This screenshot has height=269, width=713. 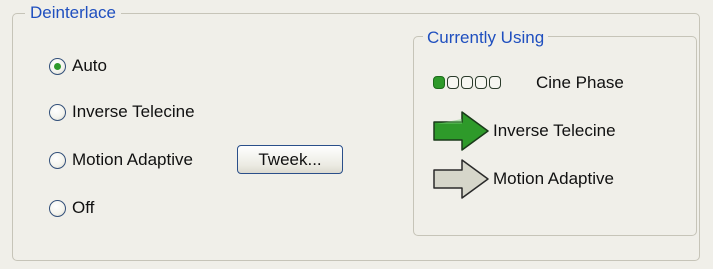 I want to click on cine-phase-indicator, so click(x=467, y=82).